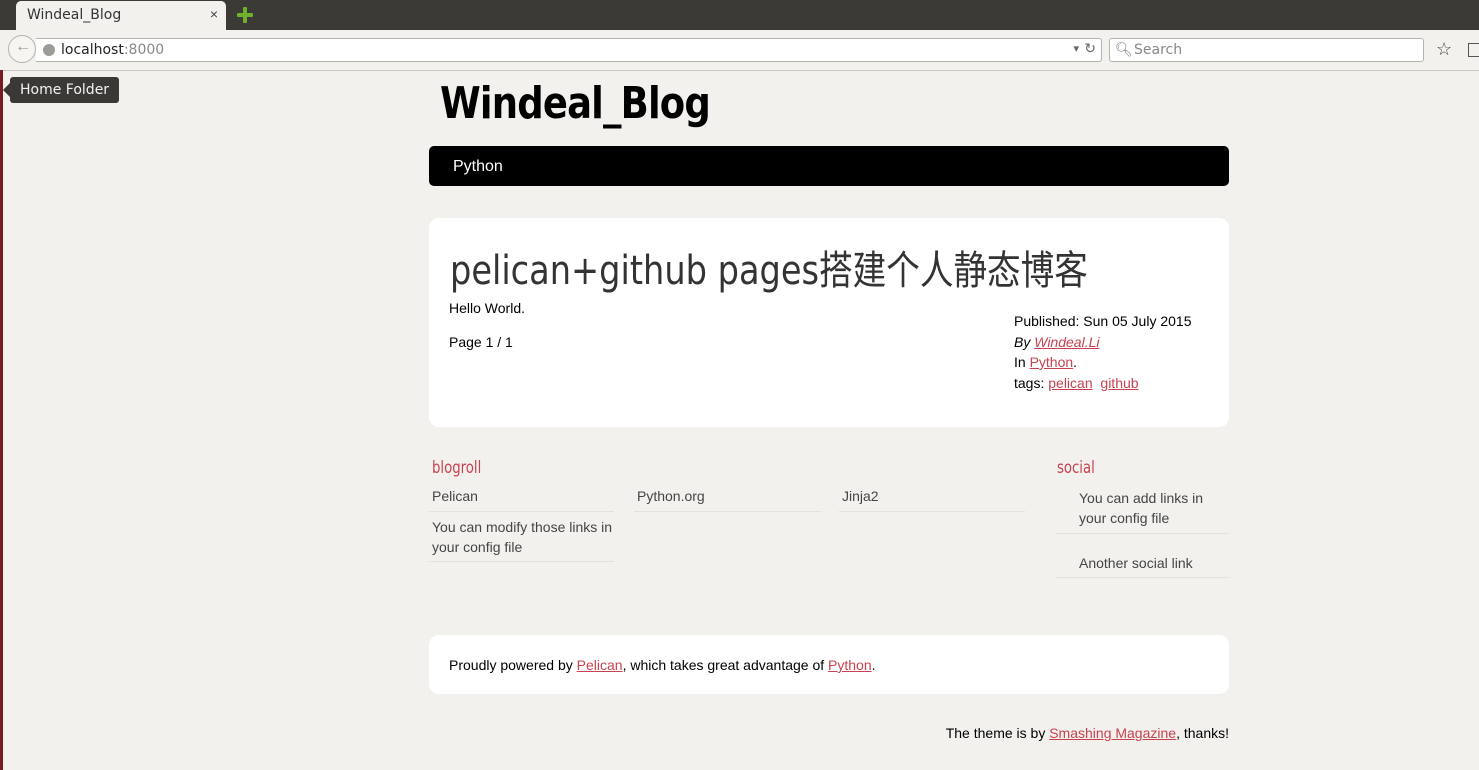 This screenshot has width=1479, height=770. I want to click on globe-icon, so click(49, 50).